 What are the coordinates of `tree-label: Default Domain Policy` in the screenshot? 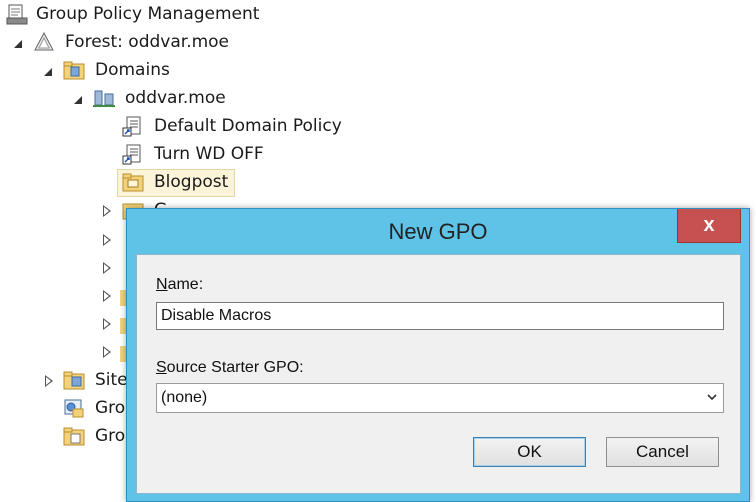 It's located at (248, 126).